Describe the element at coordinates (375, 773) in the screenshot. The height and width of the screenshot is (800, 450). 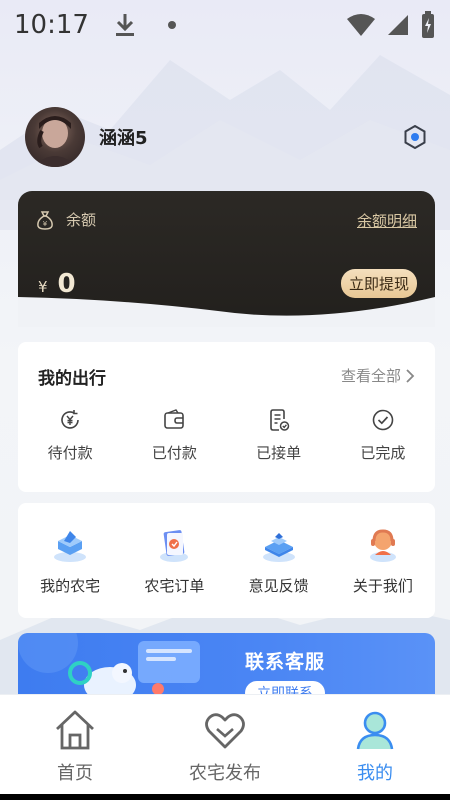
I see `tab-label: 我的` at that location.